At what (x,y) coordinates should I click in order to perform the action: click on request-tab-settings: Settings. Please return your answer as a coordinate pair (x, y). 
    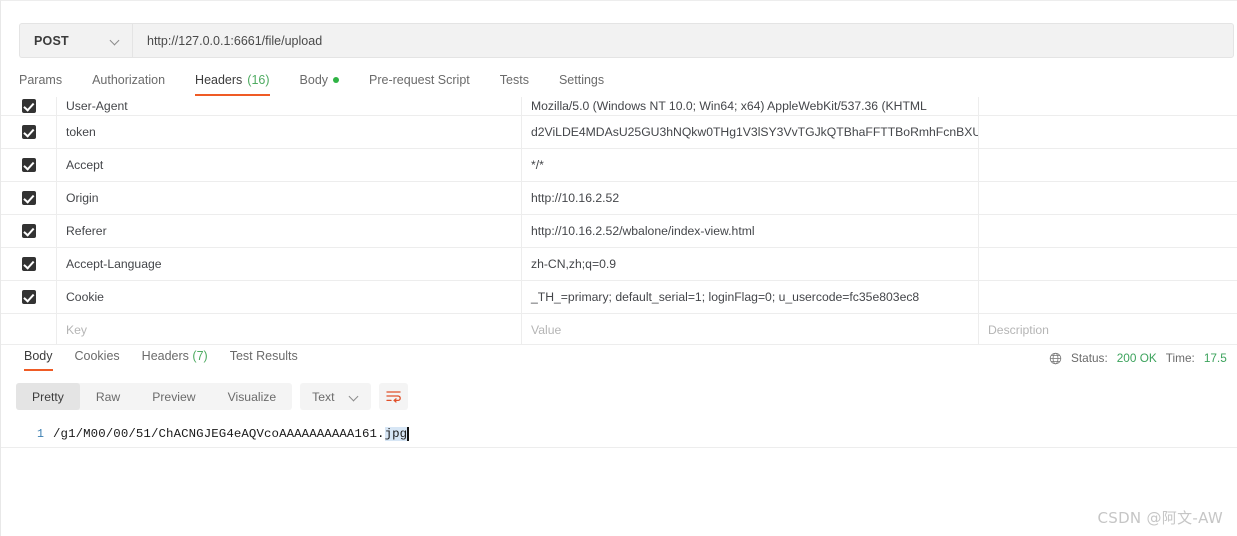
    Looking at the image, I should click on (581, 84).